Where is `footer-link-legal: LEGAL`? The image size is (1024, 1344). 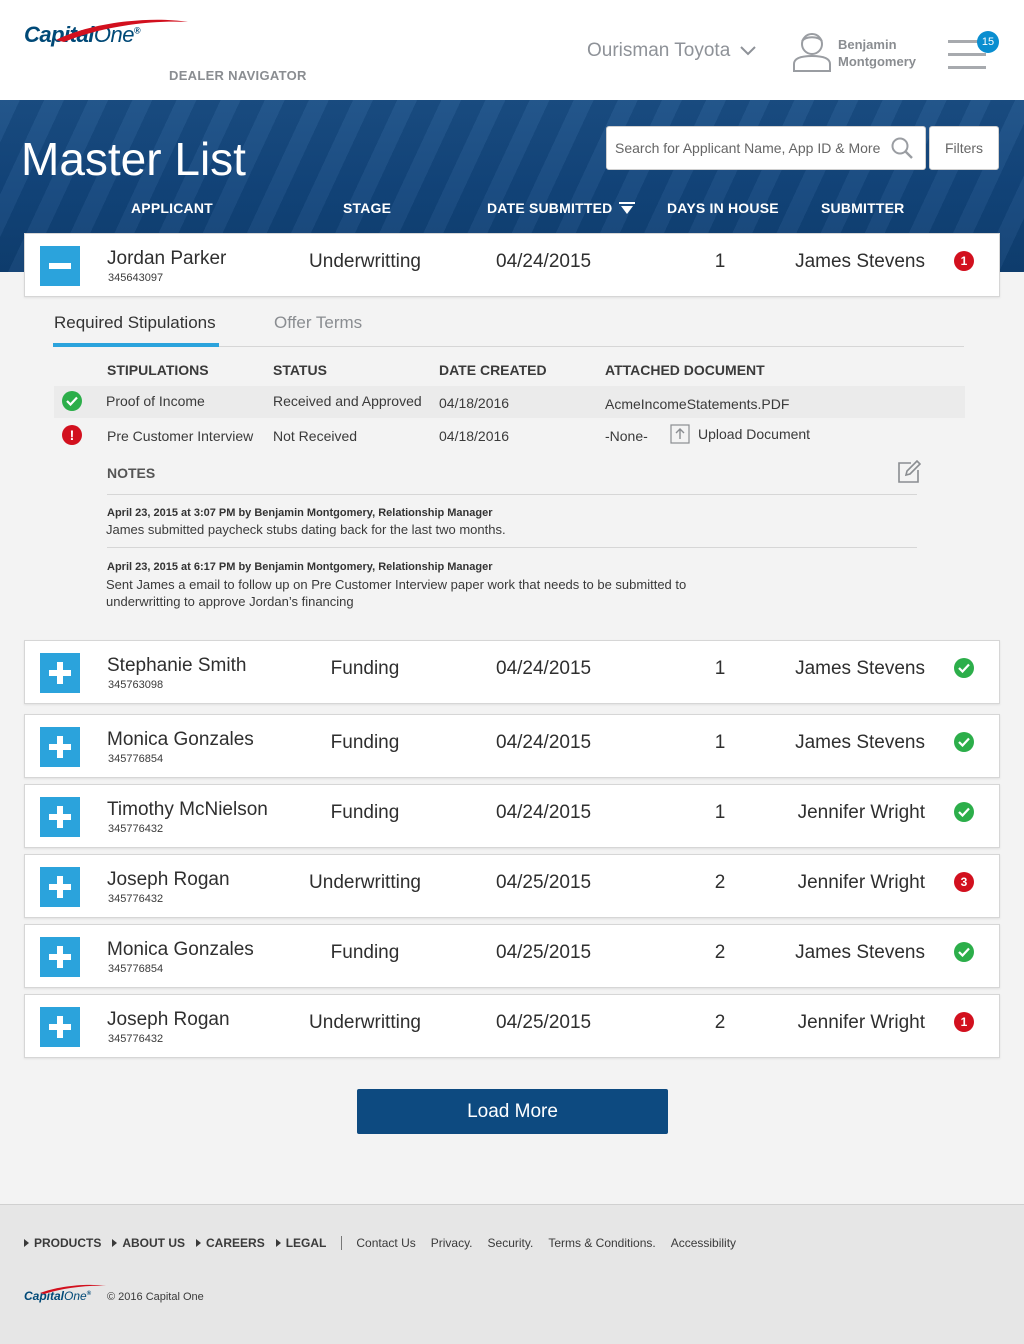 footer-link-legal: LEGAL is located at coordinates (301, 1243).